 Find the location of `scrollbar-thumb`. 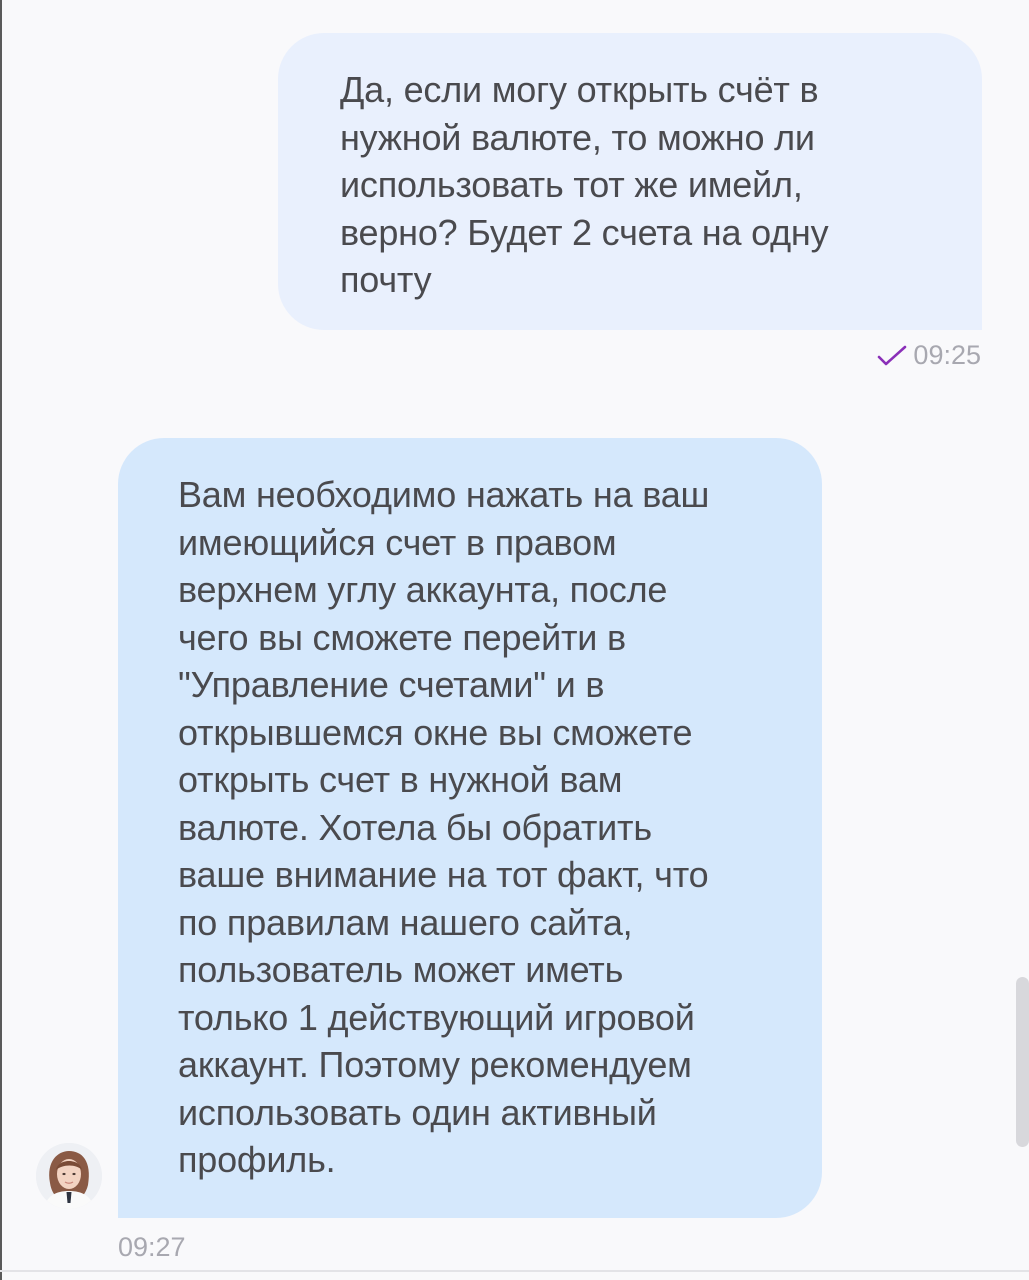

scrollbar-thumb is located at coordinates (1022, 1062).